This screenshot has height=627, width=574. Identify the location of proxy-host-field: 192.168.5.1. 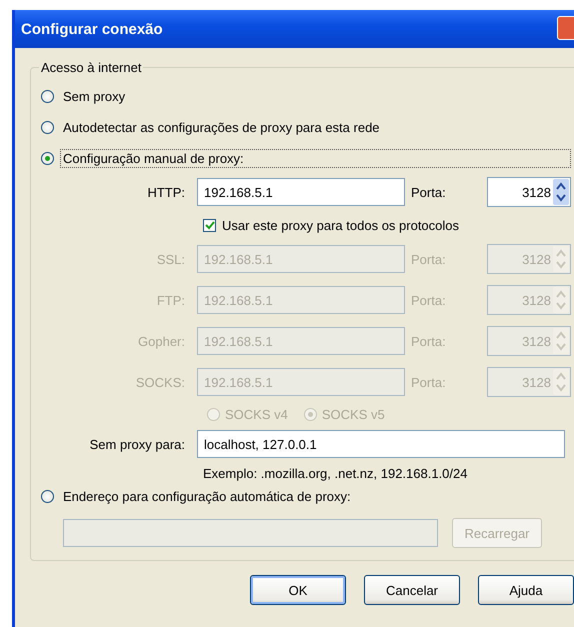
(301, 192).